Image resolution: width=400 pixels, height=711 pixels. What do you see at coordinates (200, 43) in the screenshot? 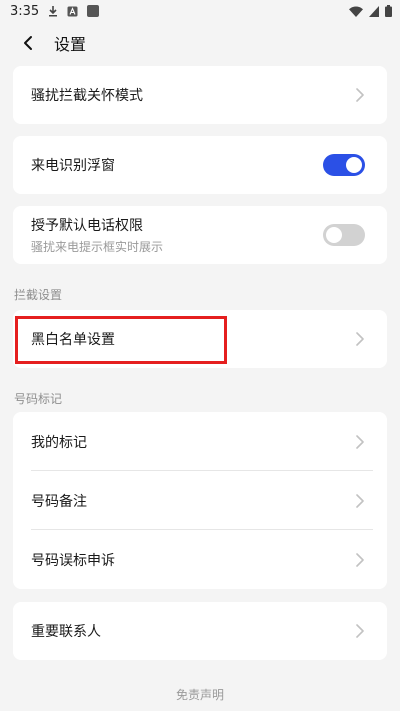
I see `app-header: 设置` at bounding box center [200, 43].